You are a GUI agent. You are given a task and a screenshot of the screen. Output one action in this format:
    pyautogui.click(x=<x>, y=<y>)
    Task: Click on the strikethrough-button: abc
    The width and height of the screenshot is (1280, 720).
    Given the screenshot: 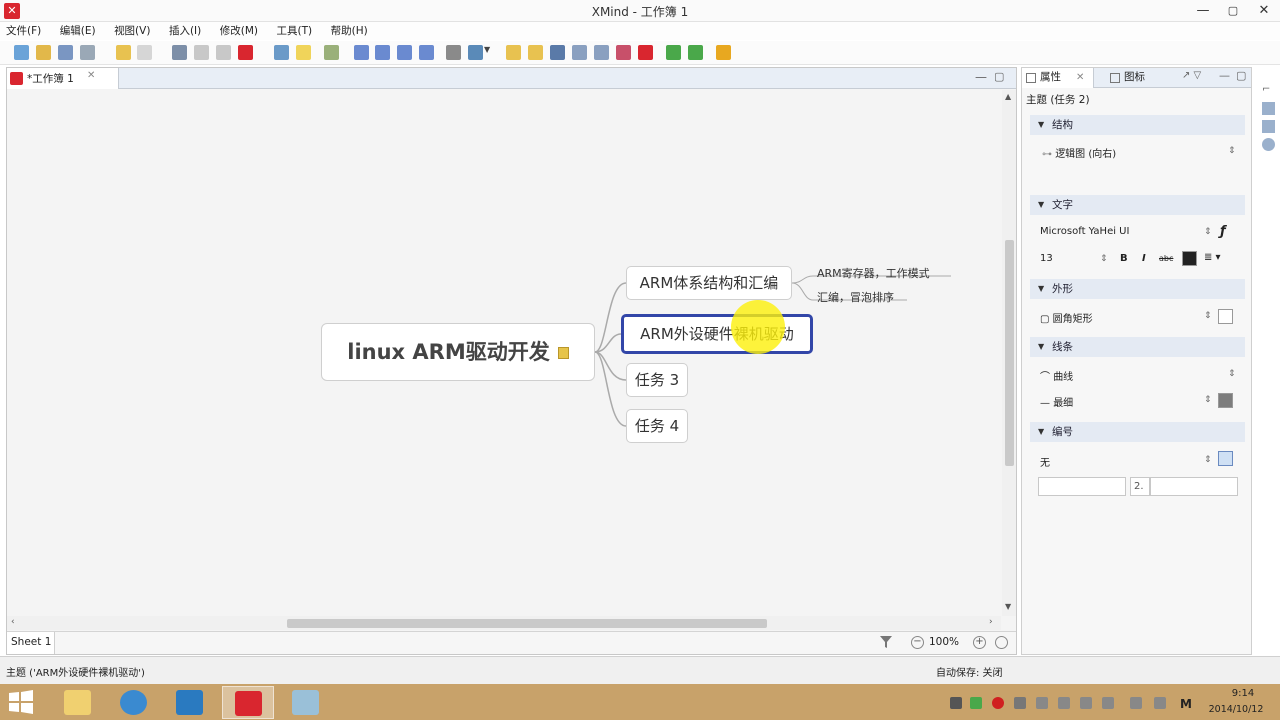 What is the action you would take?
    pyautogui.click(x=1166, y=258)
    